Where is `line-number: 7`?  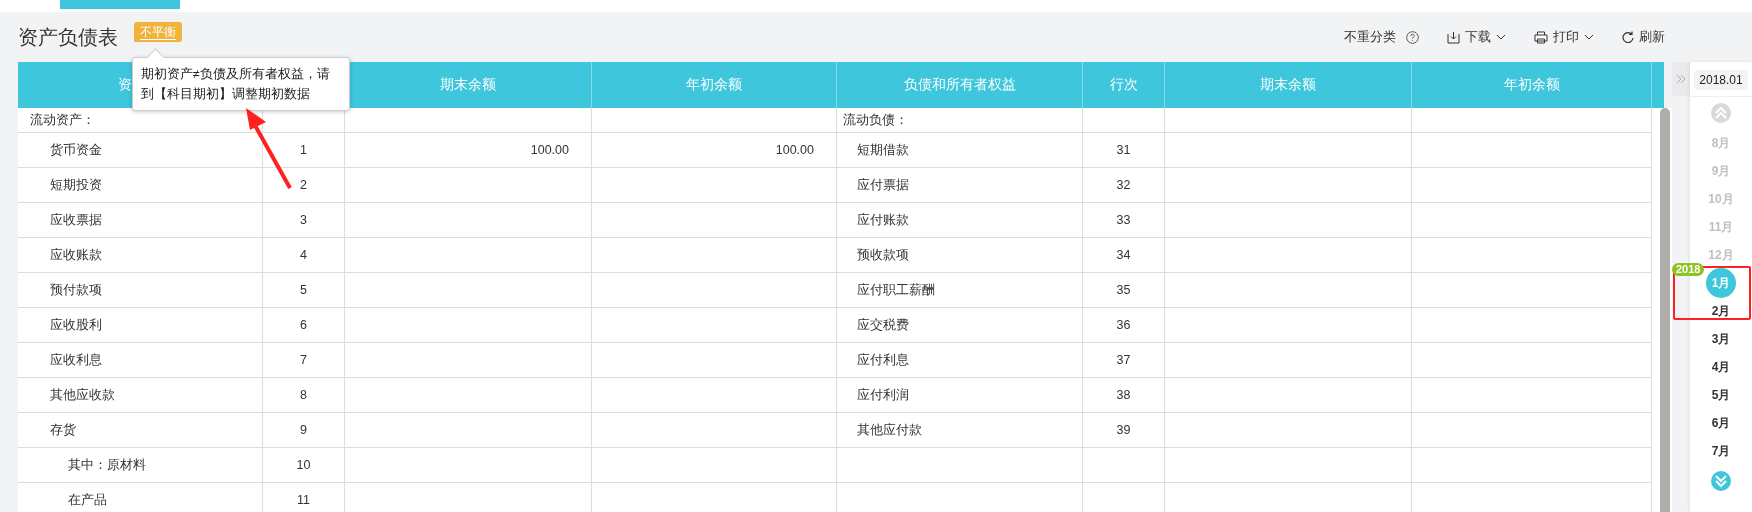
line-number: 7 is located at coordinates (303, 360).